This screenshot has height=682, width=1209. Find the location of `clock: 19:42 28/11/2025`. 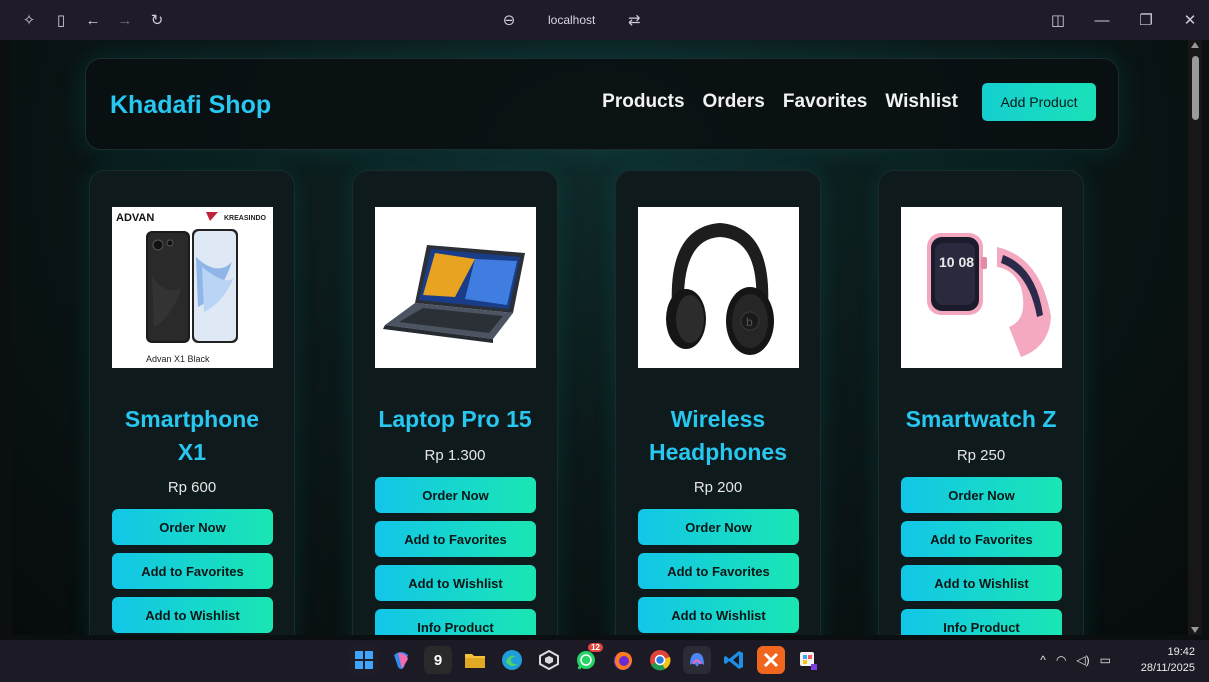

clock: 19:42 28/11/2025 is located at coordinates (1168, 660).